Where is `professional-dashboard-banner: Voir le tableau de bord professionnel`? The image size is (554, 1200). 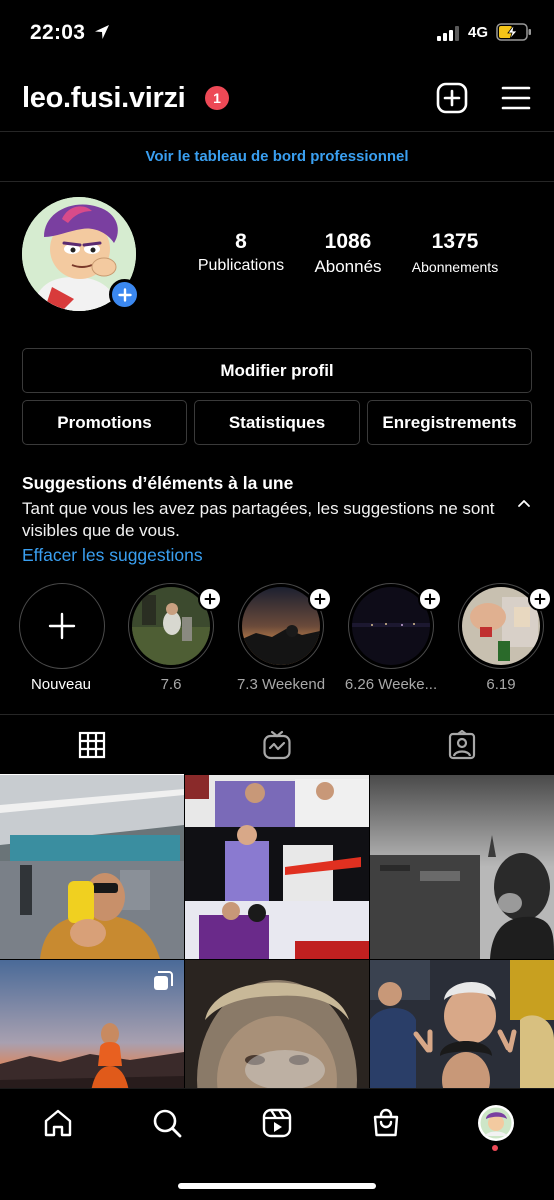
professional-dashboard-banner: Voir le tableau de bord professionnel is located at coordinates (277, 157).